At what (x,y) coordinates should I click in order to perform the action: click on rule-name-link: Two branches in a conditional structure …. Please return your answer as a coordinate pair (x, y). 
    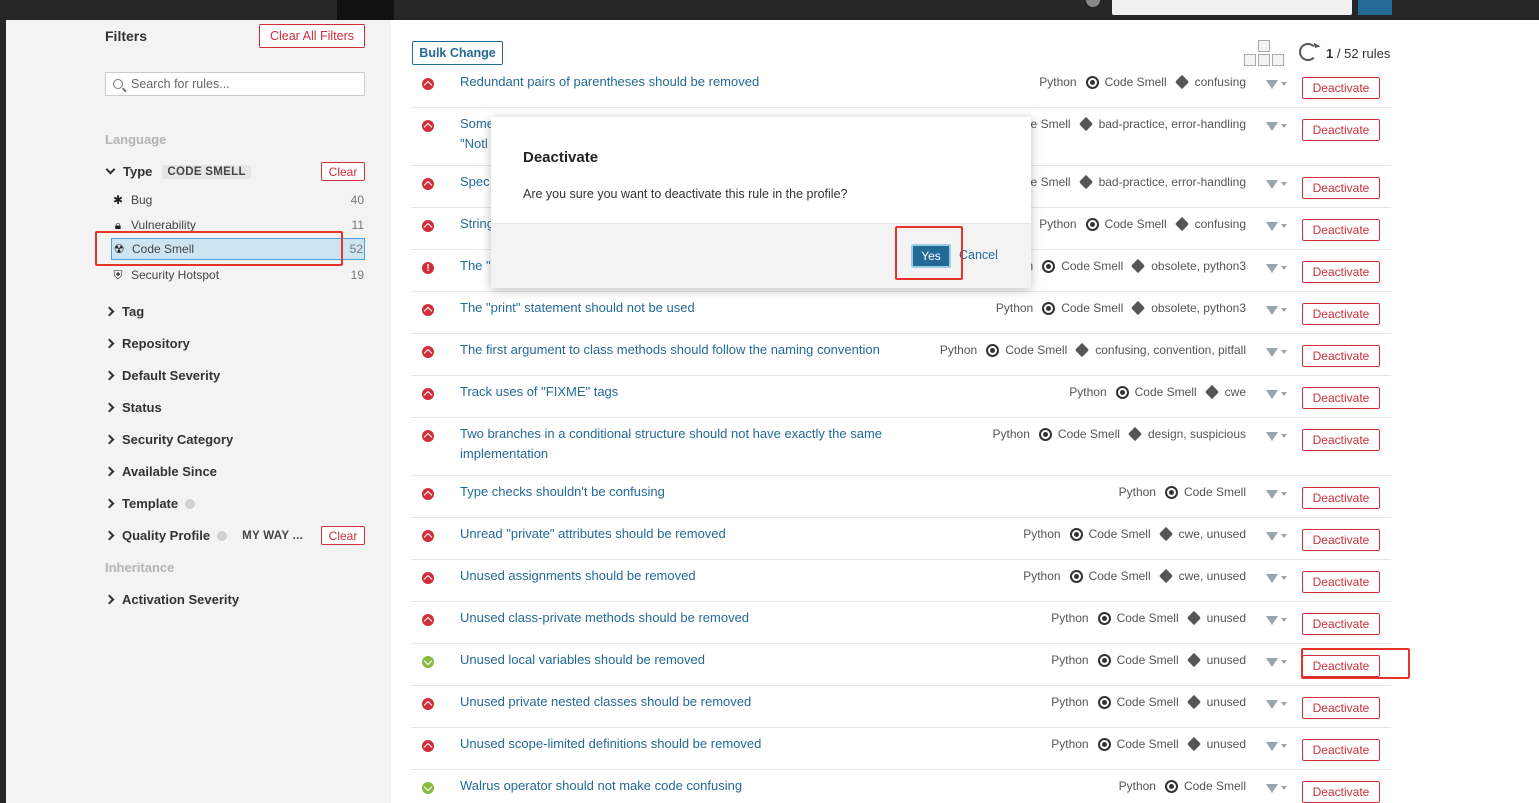
    Looking at the image, I should click on (680, 444).